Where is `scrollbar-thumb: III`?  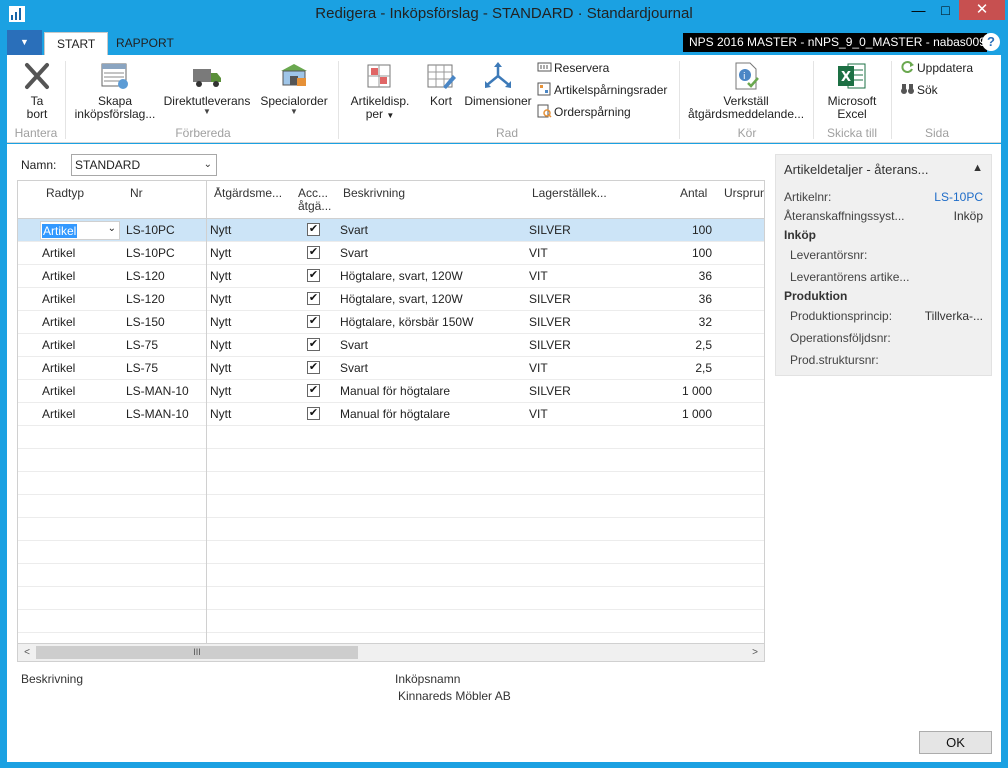 scrollbar-thumb: III is located at coordinates (197, 652).